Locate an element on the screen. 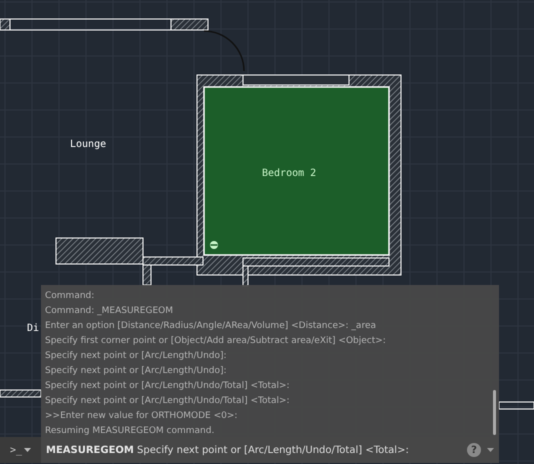 The height and width of the screenshot is (464, 534). help-button: ? is located at coordinates (474, 450).